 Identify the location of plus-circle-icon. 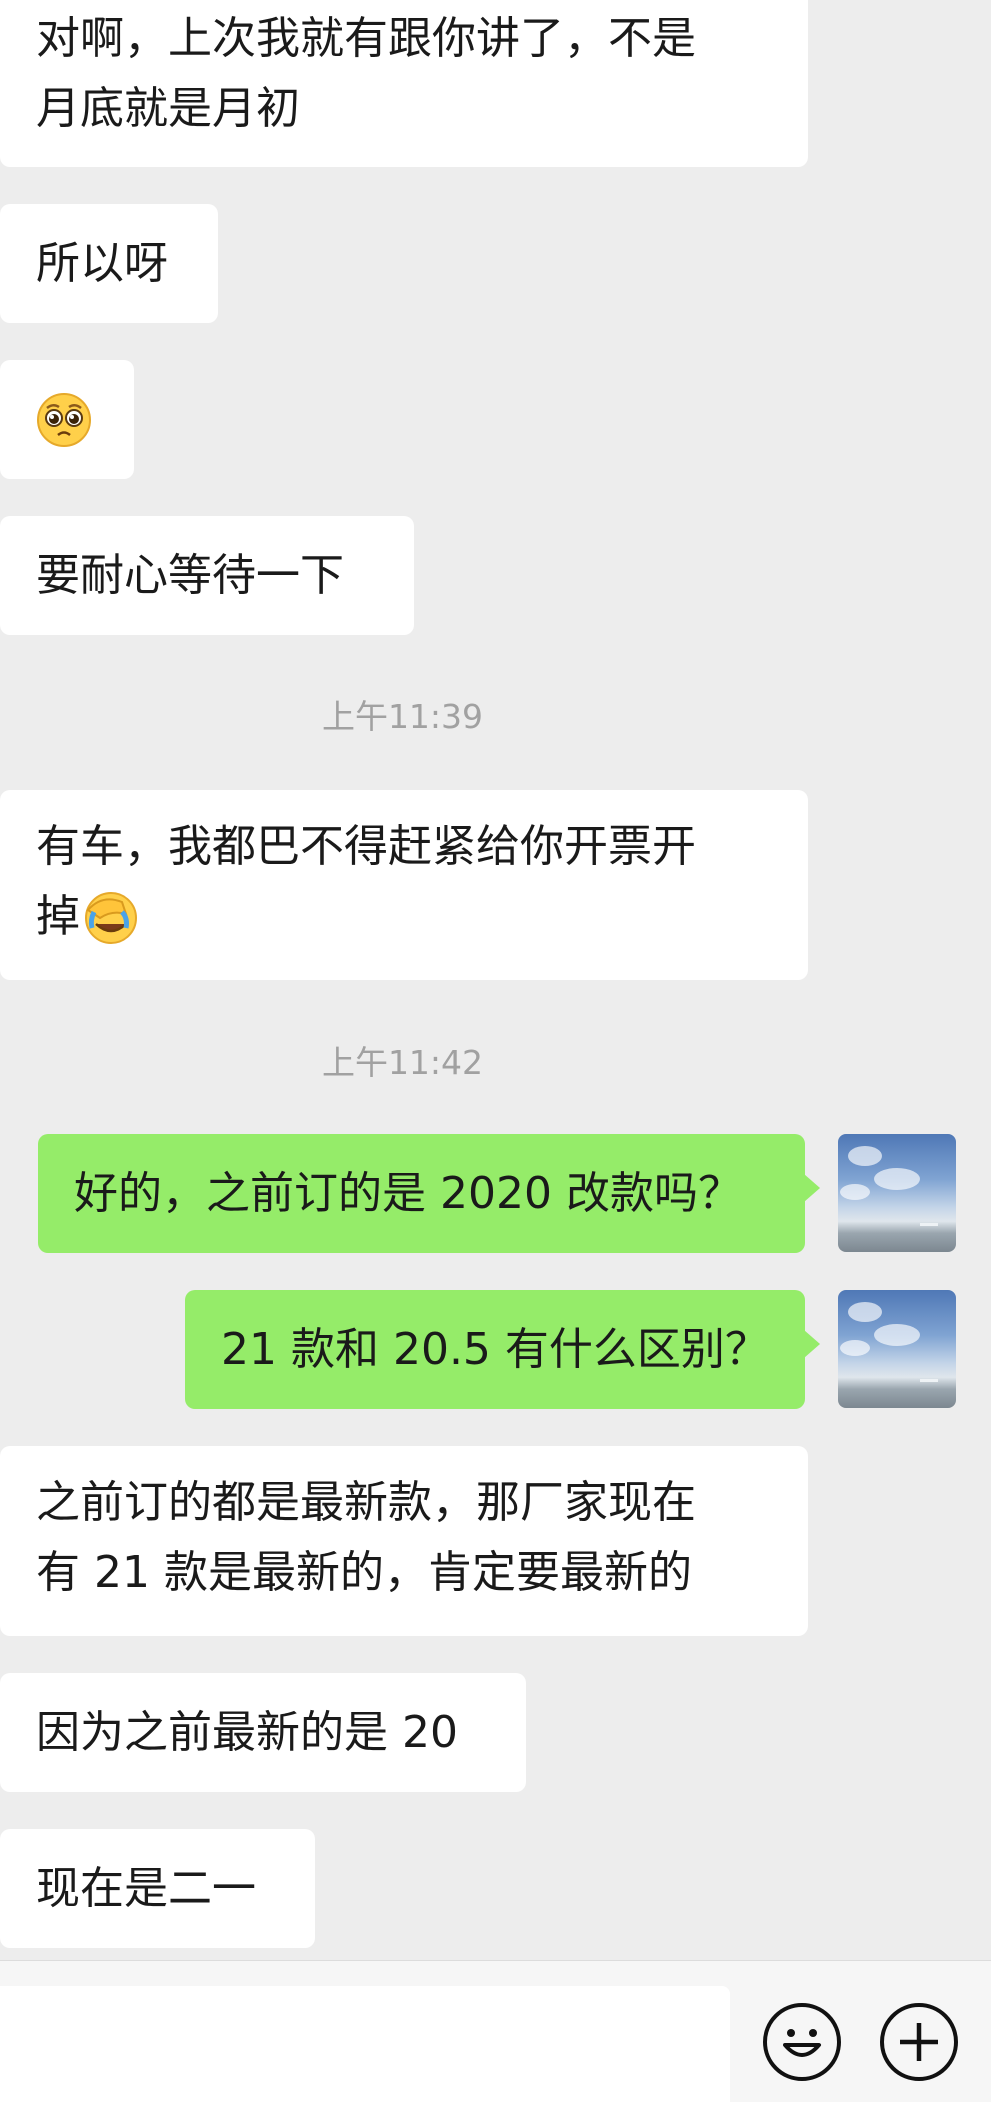
(919, 2042).